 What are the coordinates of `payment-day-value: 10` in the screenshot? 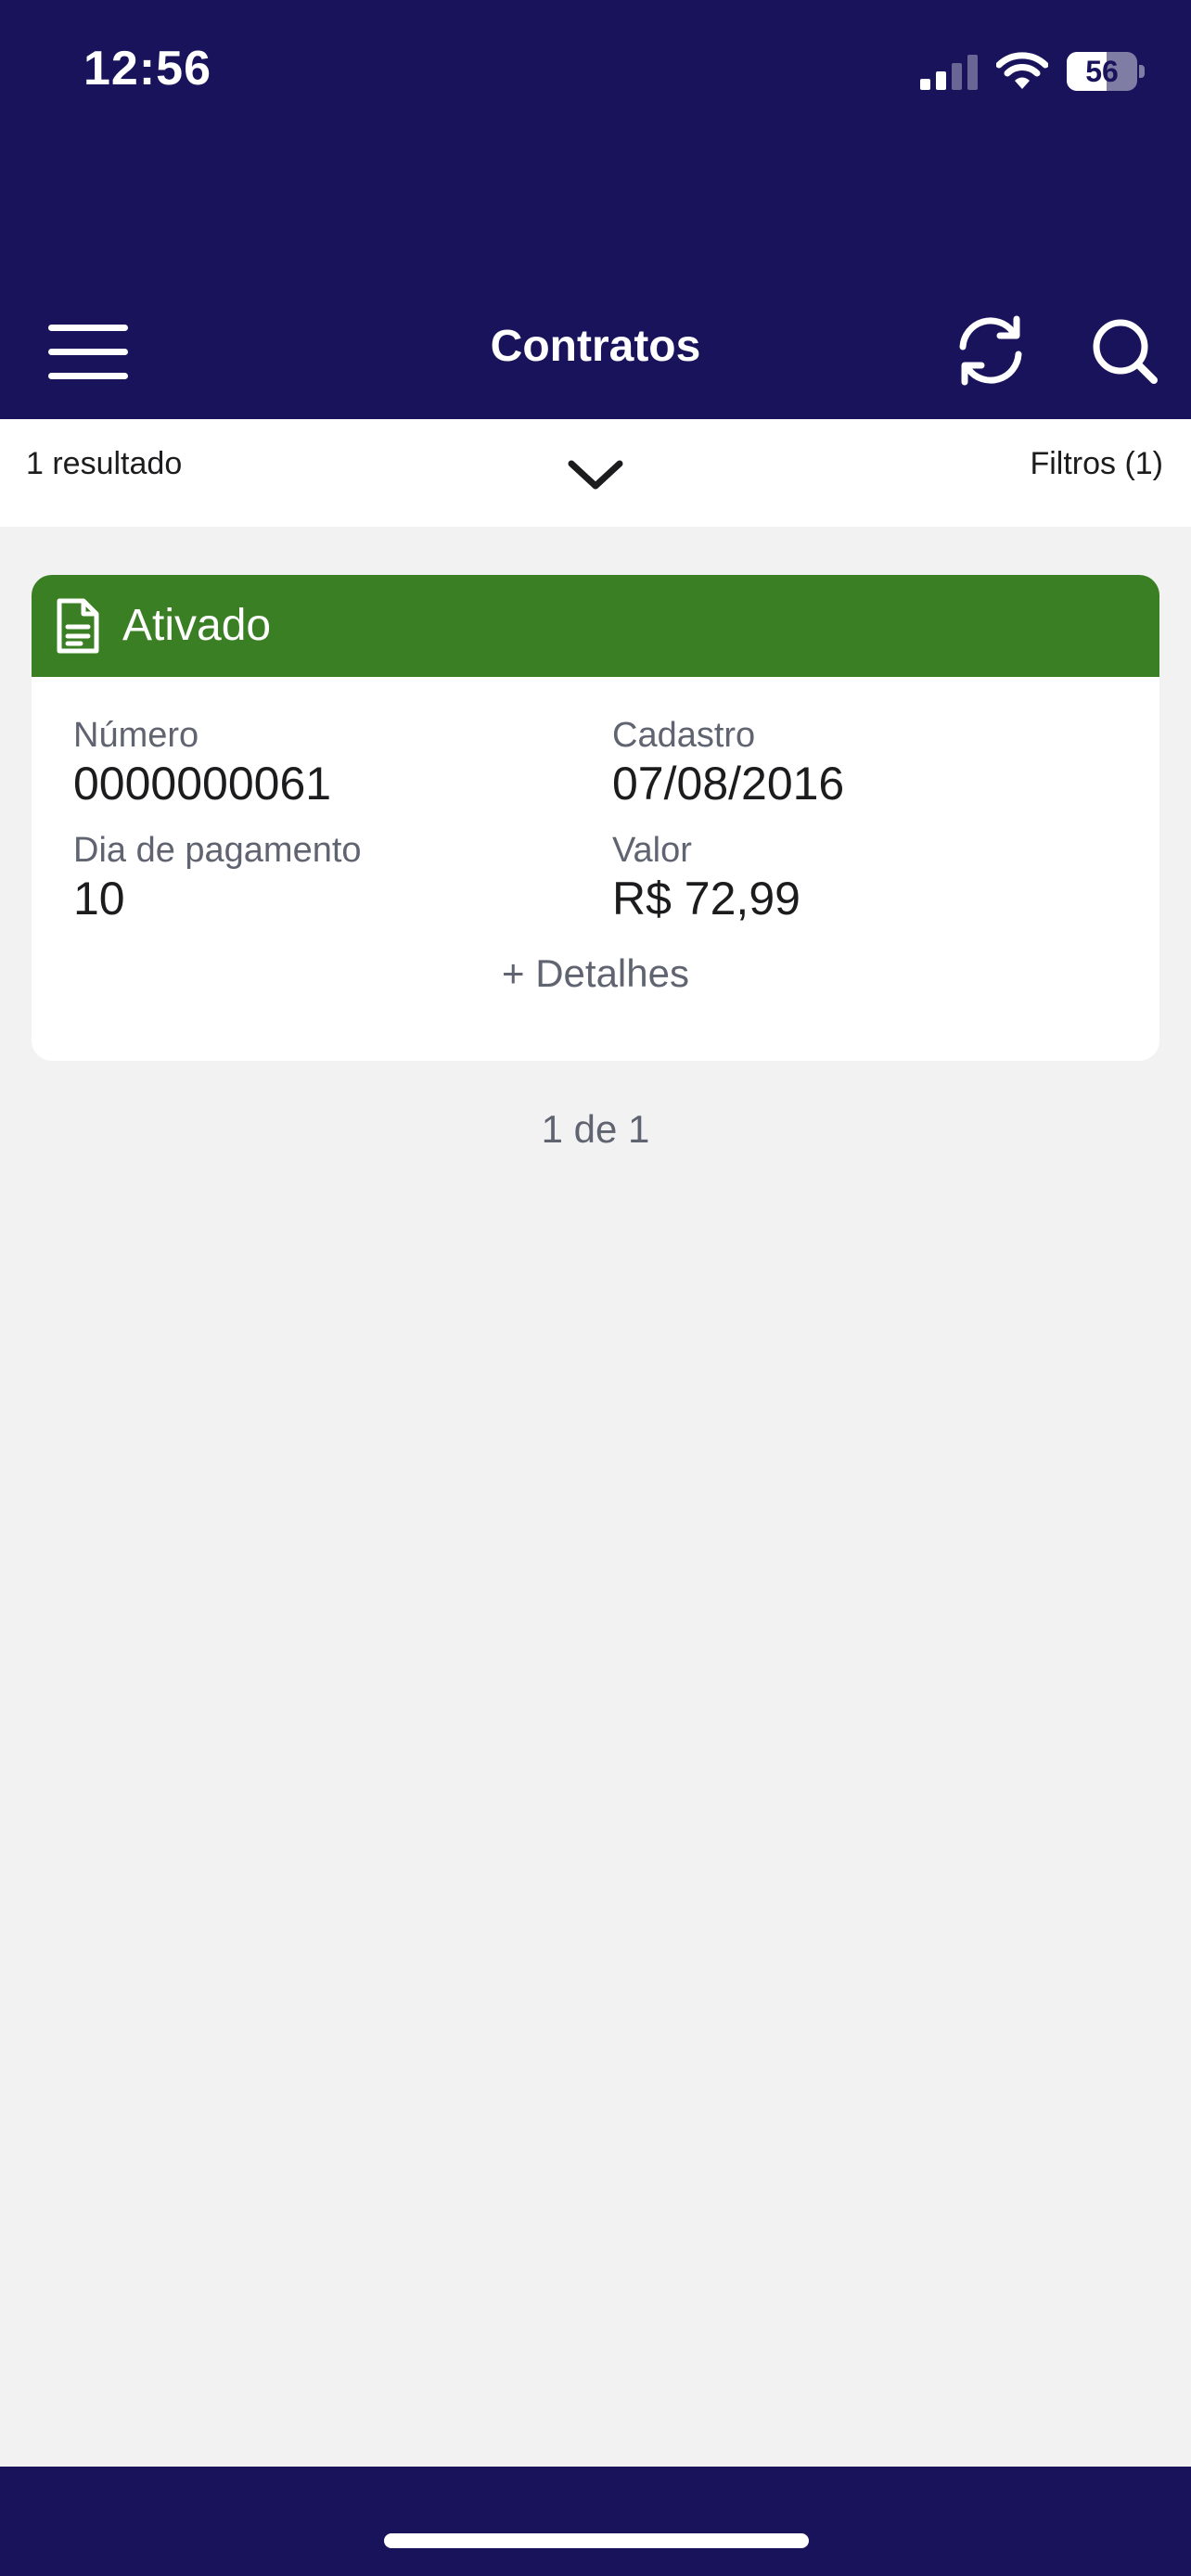 It's located at (99, 899).